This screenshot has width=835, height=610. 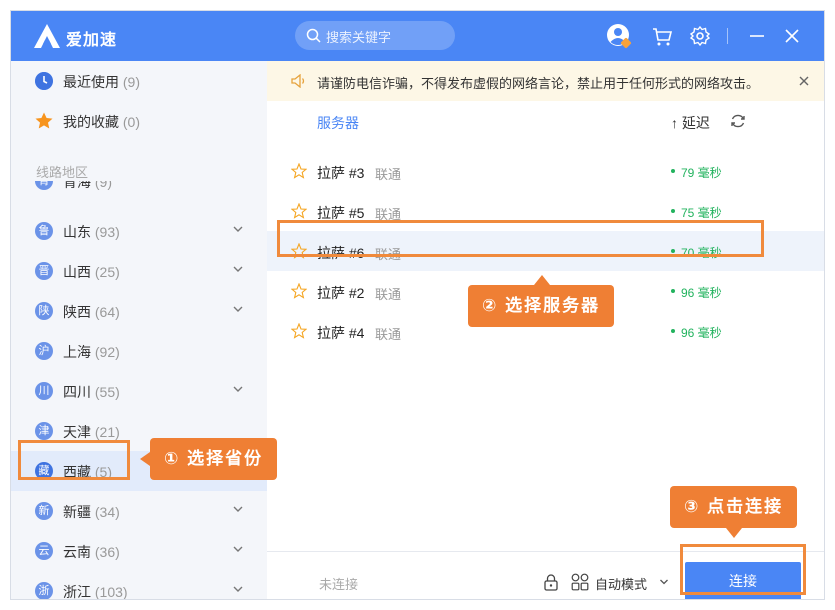 What do you see at coordinates (102, 122) in the screenshot?
I see `sidebar-item-label: 我的收藏 (0)` at bounding box center [102, 122].